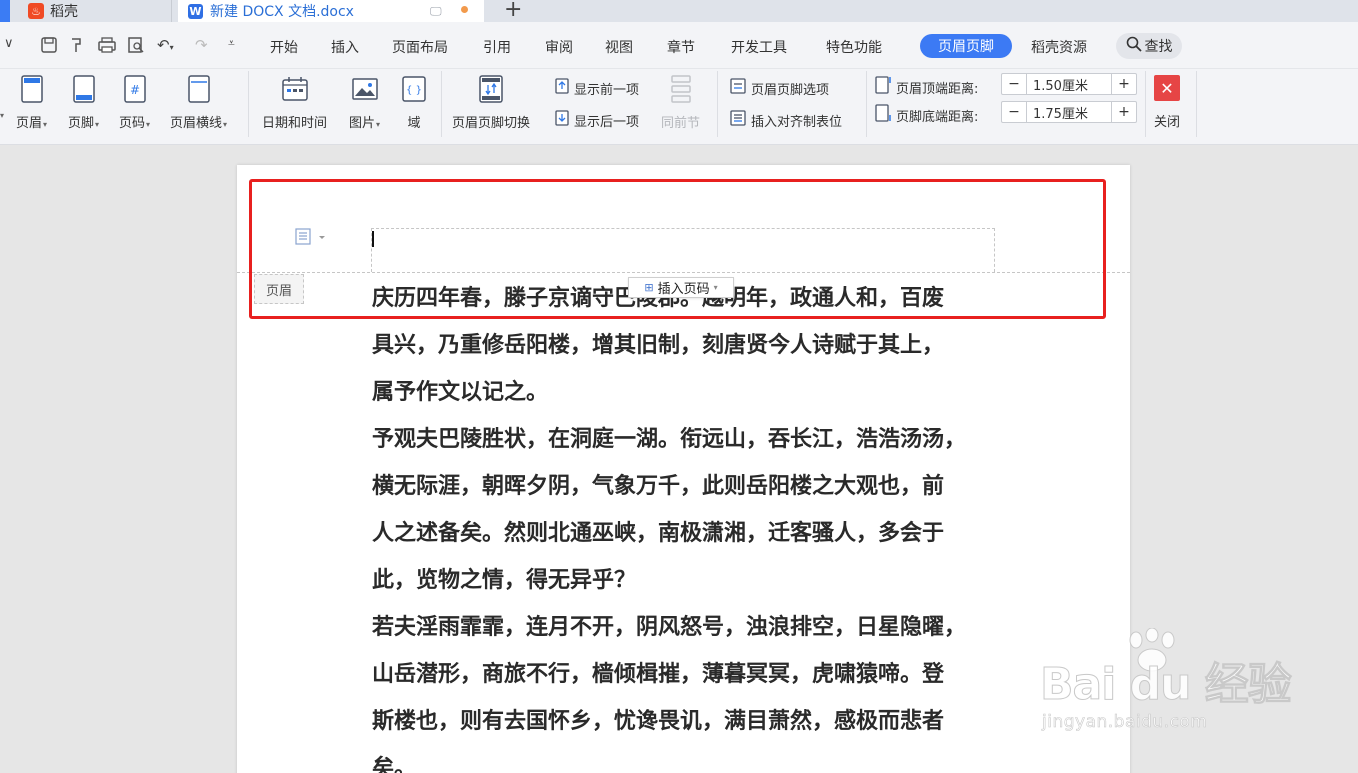 The image size is (1358, 773). Describe the element at coordinates (738, 120) in the screenshot. I see `align-tab-icon` at that location.